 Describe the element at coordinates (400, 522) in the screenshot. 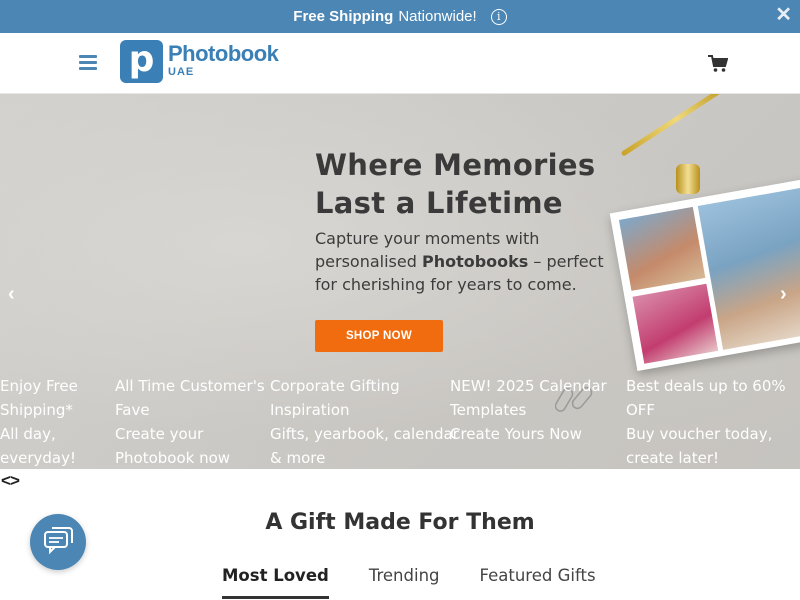

I see `section-title: A Gift Made For Them` at that location.